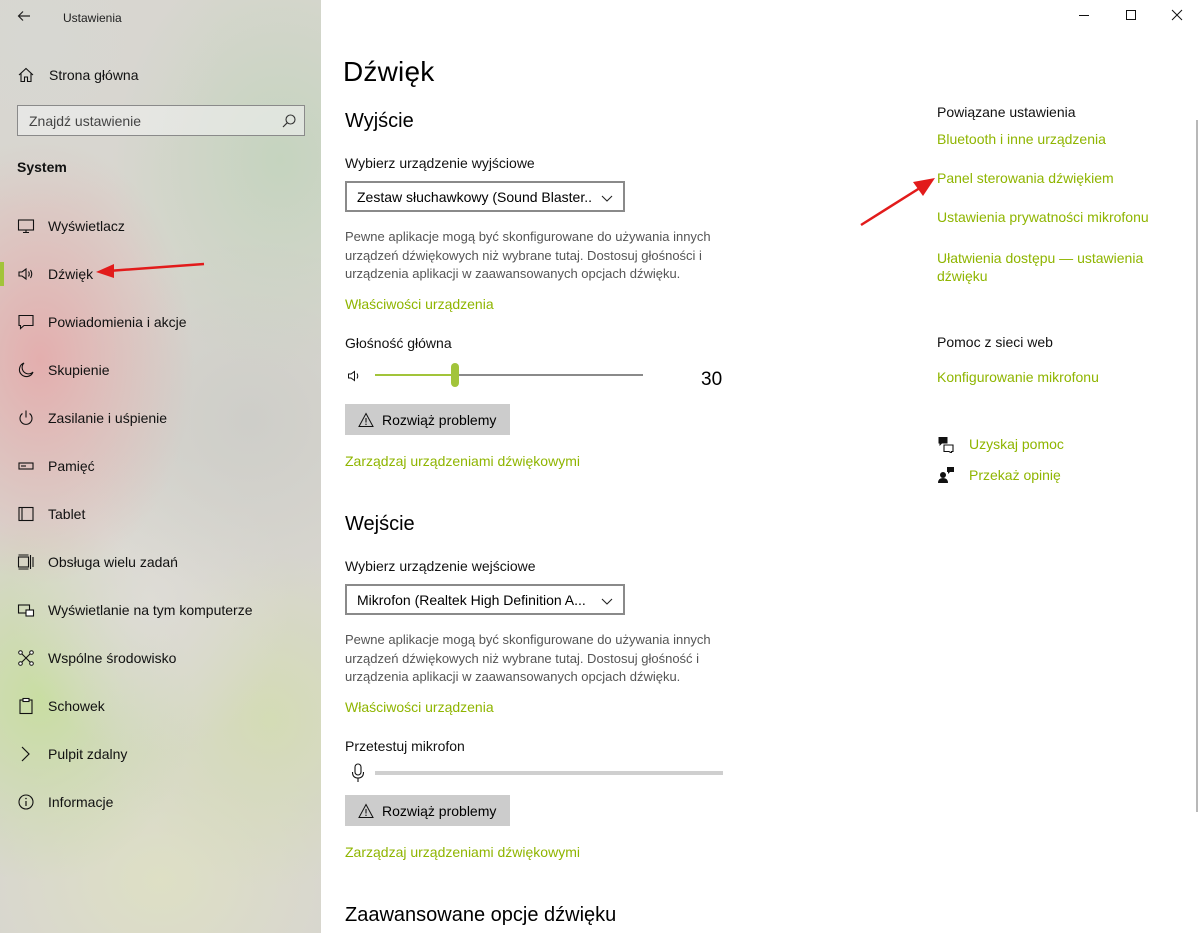  Describe the element at coordinates (419, 304) in the screenshot. I see `output-properties-link: Właściwości urządzenia` at that location.